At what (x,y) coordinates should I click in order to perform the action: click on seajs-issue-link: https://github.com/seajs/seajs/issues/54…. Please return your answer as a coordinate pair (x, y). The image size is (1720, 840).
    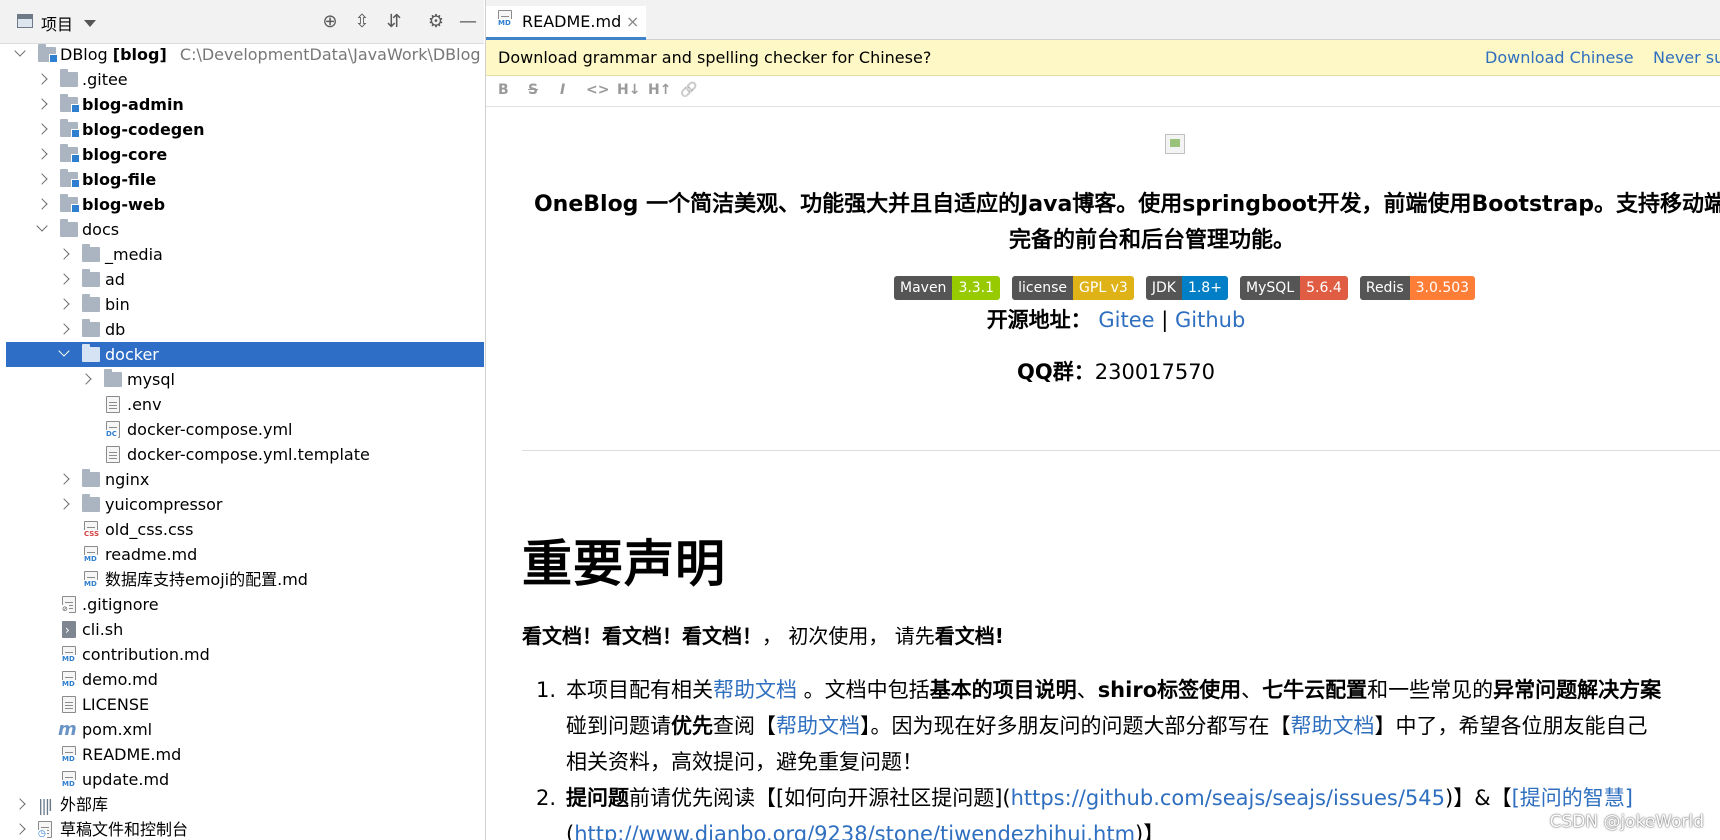
    Looking at the image, I should click on (1228, 798).